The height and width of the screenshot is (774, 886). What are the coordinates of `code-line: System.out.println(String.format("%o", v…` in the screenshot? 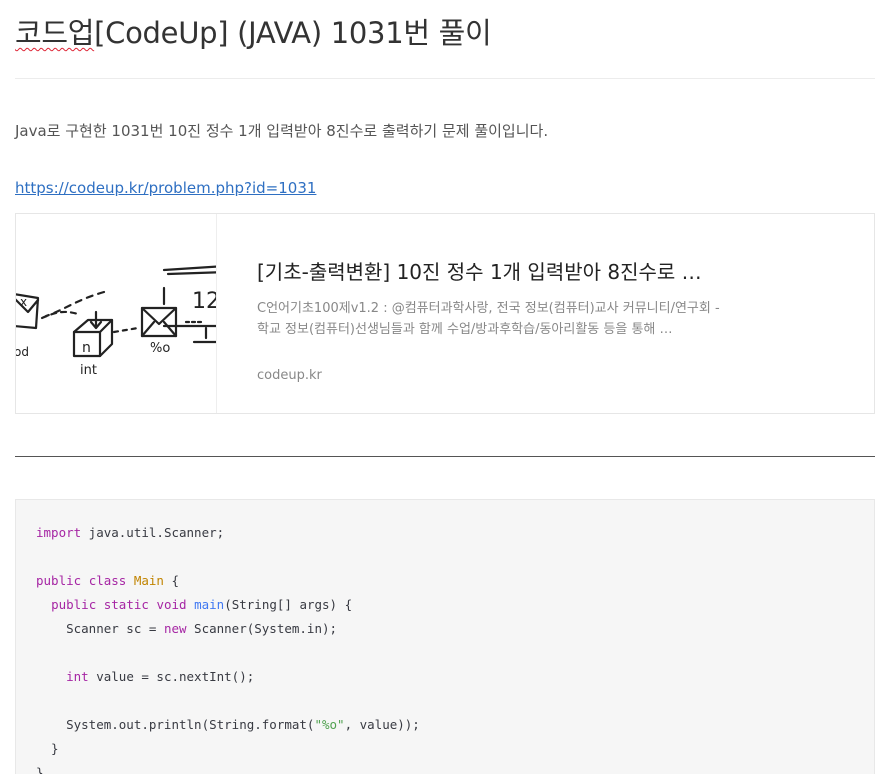 It's located at (228, 725).